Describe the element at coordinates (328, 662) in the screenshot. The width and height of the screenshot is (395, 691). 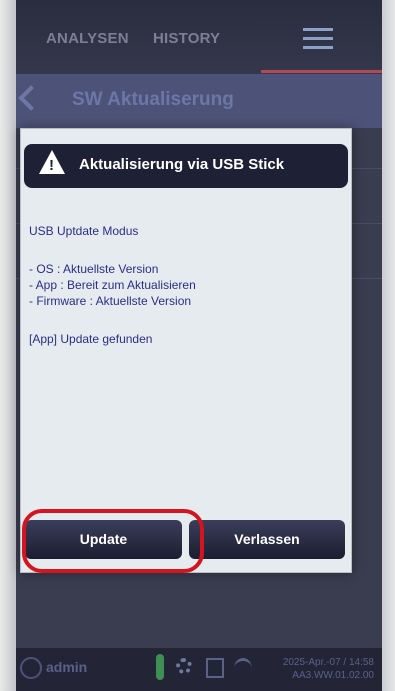
I see `date-time: 2025-Apr.-07 / 14:58` at that location.